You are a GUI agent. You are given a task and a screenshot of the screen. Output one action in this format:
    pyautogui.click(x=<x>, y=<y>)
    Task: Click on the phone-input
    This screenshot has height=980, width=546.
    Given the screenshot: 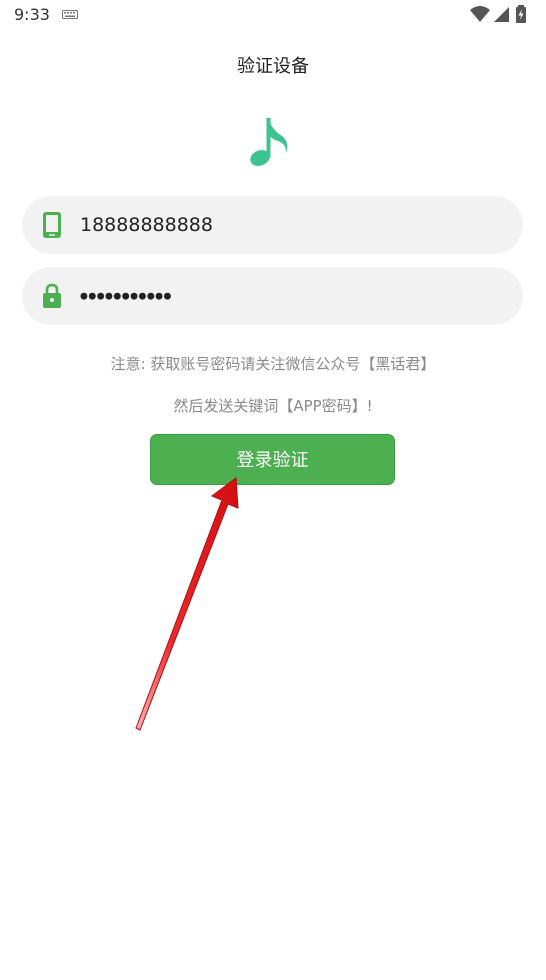 What is the action you would take?
    pyautogui.click(x=290, y=225)
    